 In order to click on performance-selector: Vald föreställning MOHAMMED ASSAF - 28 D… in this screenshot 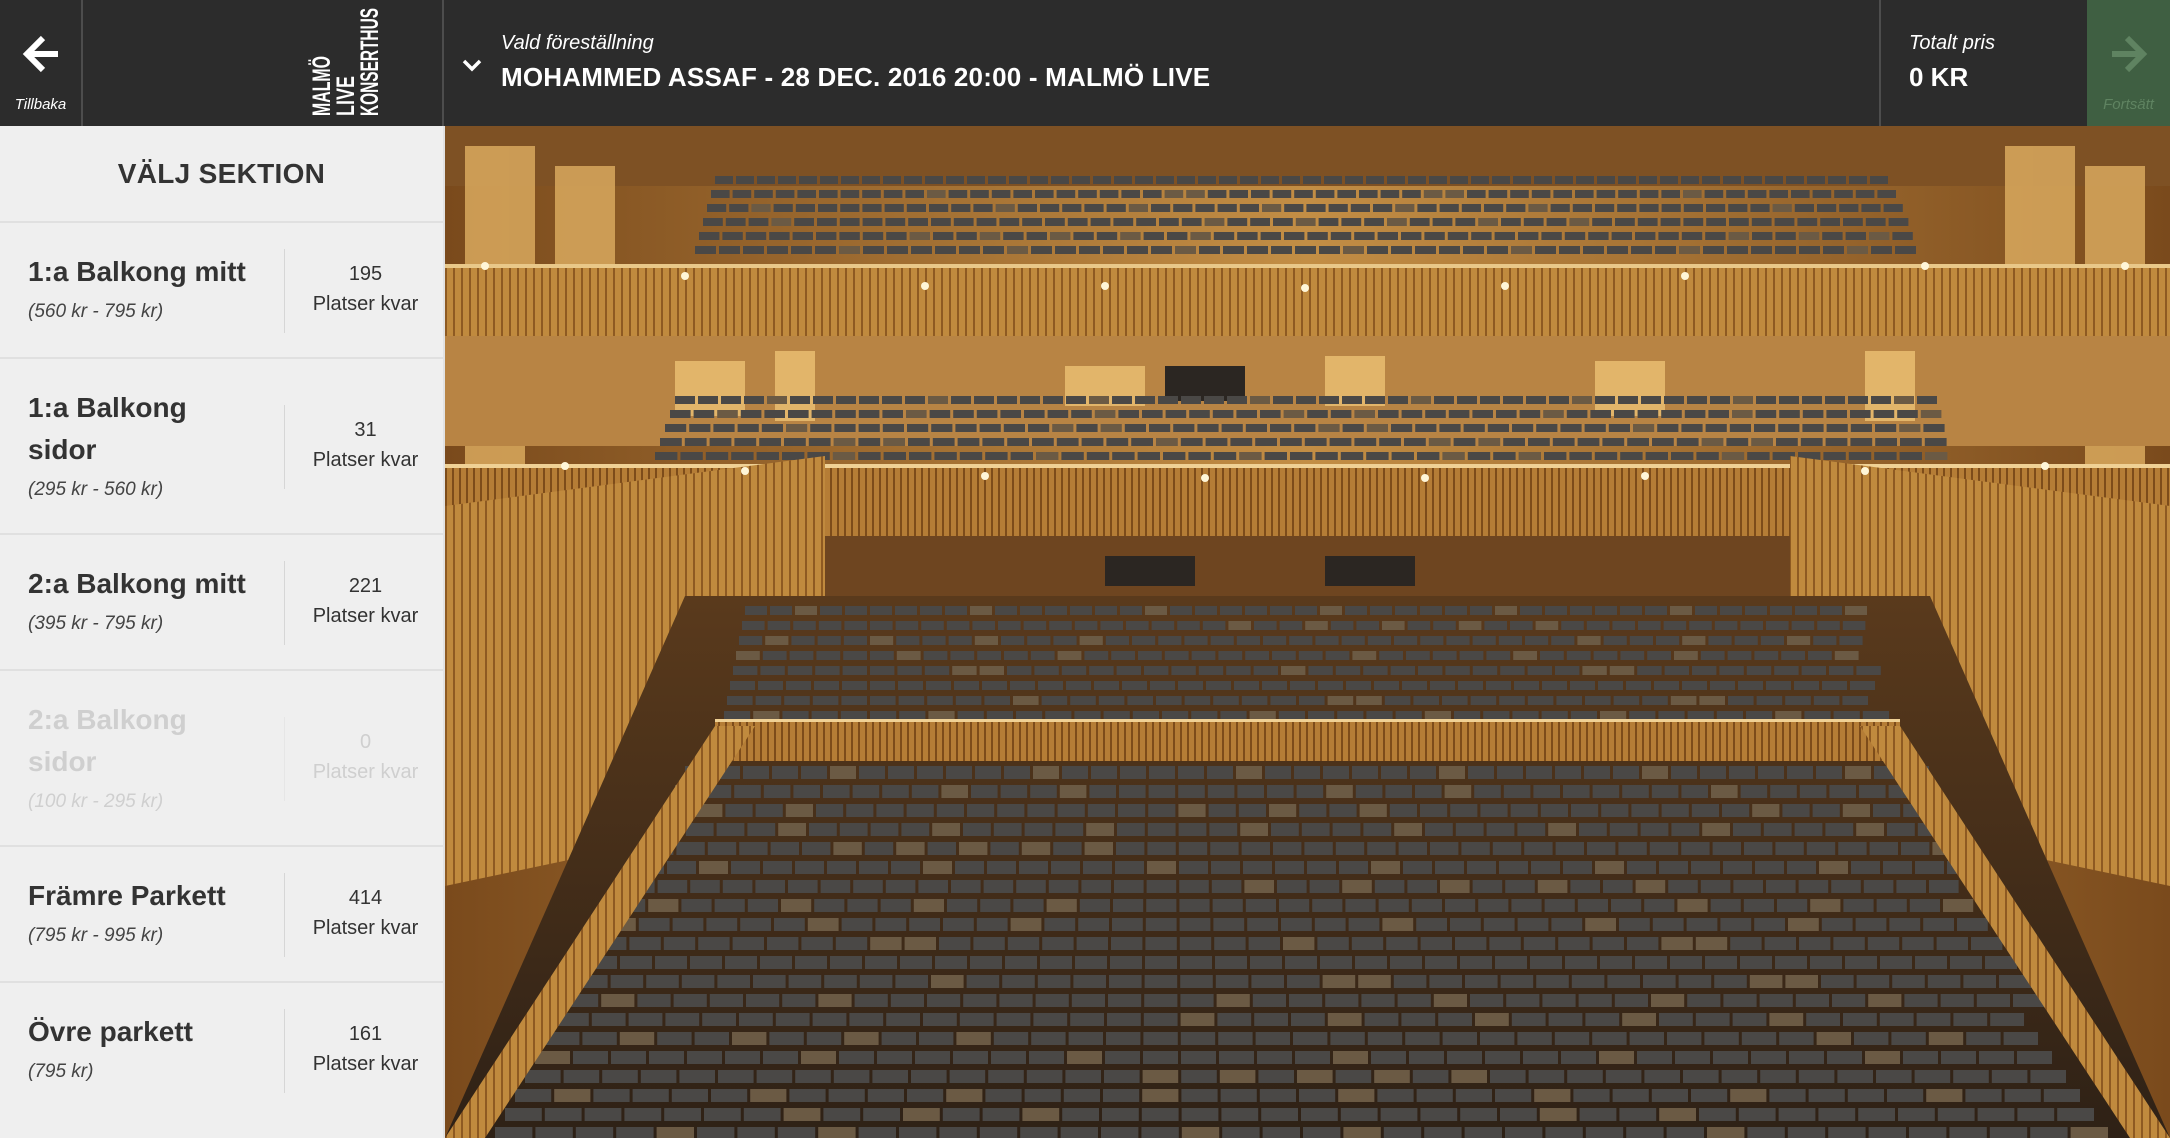, I will do `click(1162, 63)`.